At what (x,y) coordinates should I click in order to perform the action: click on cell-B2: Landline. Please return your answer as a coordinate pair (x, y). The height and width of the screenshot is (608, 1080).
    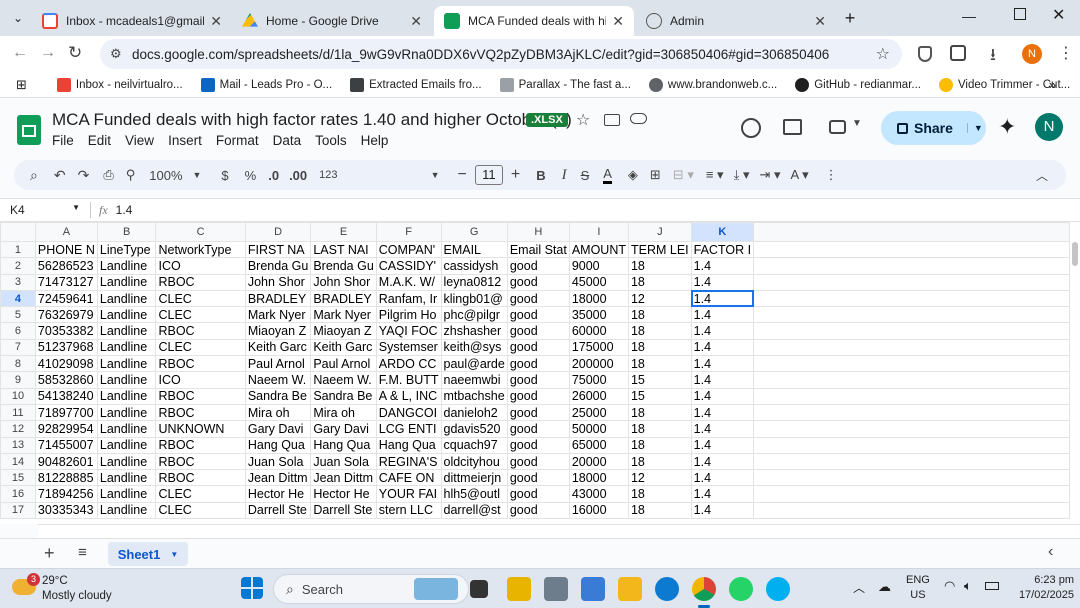
    Looking at the image, I should click on (126, 266).